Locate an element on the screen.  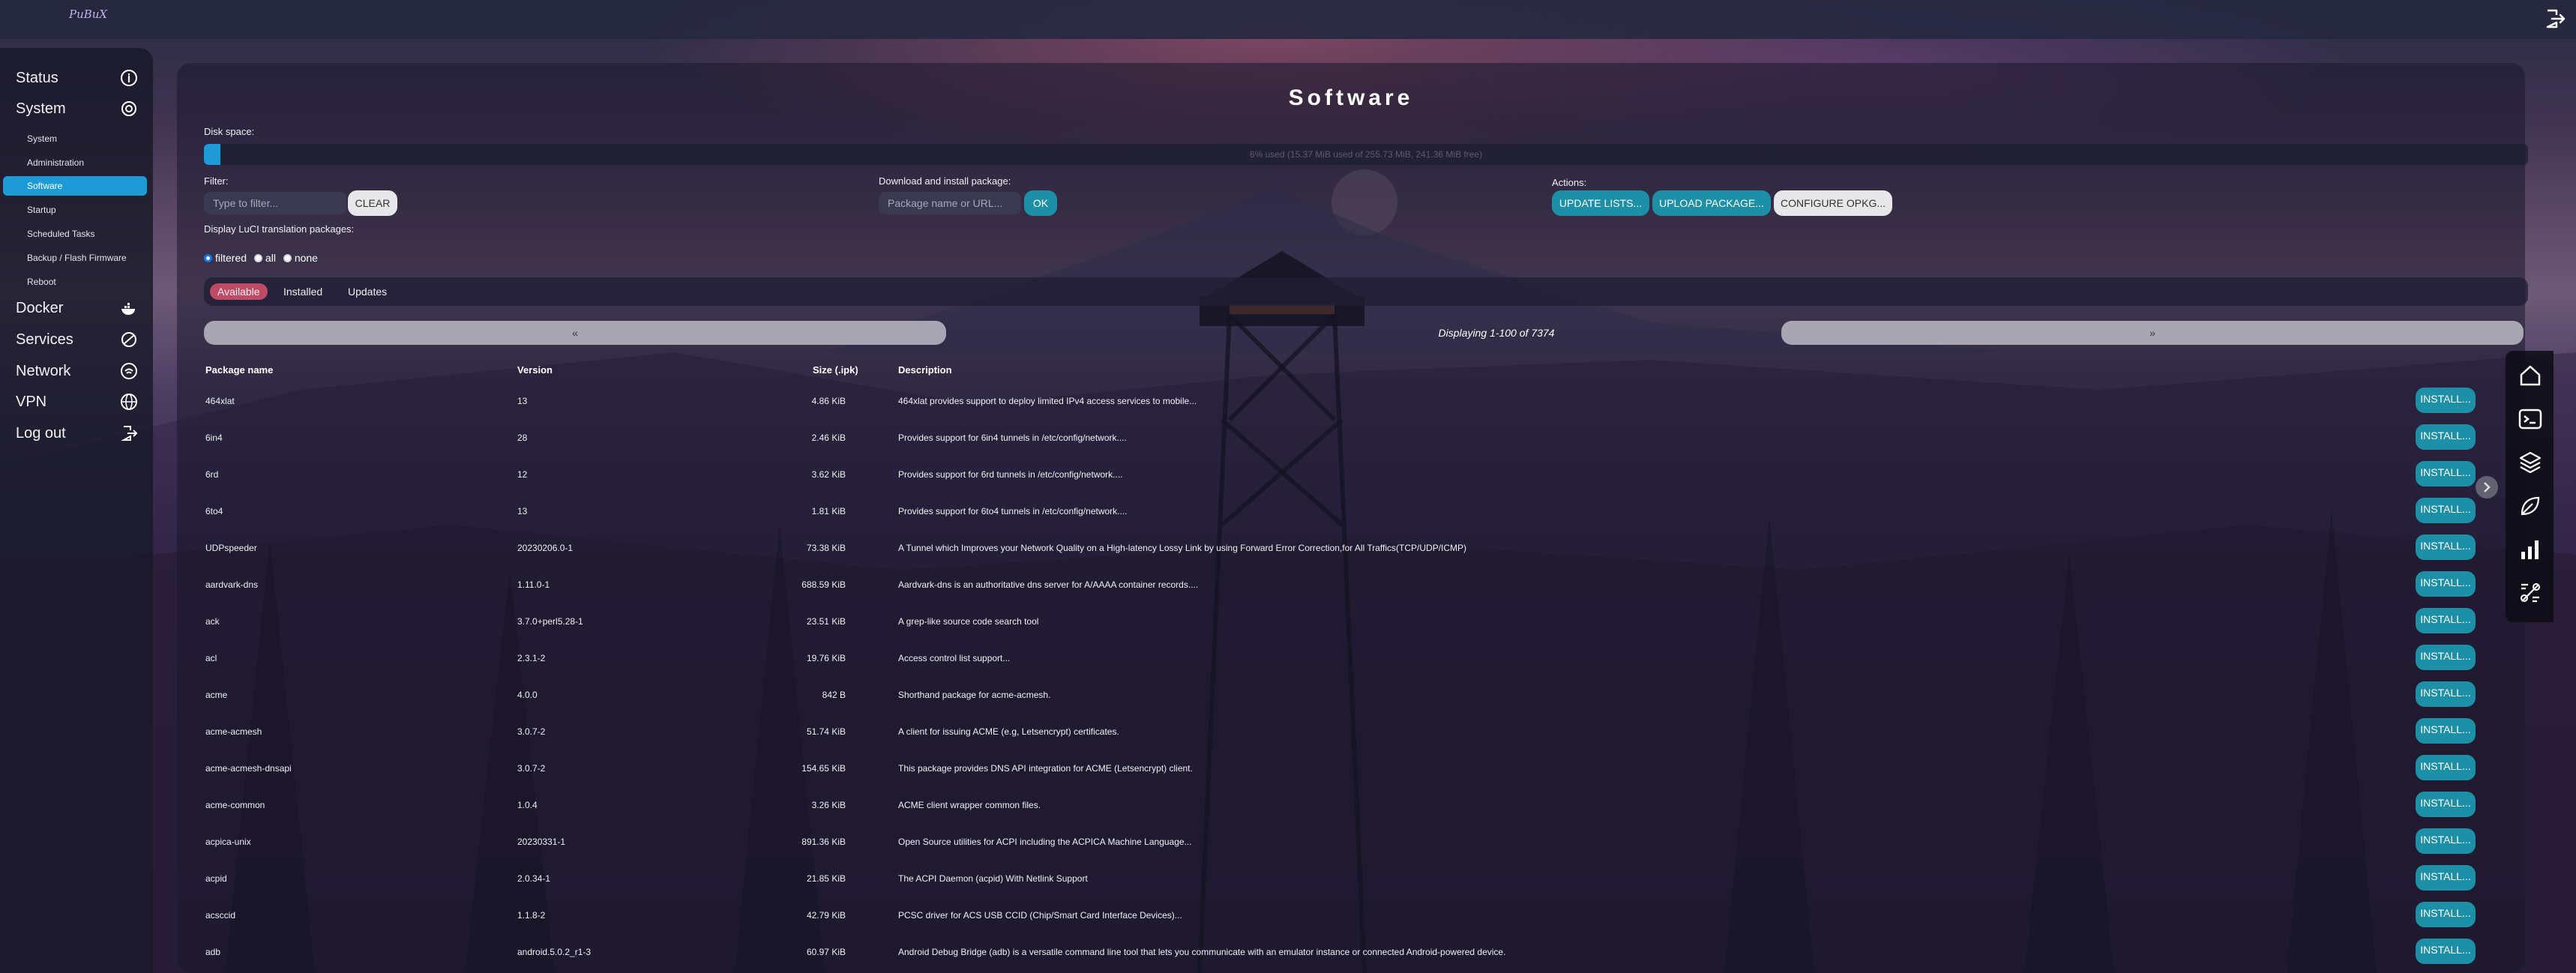
sidebar-item-logout: Log out is located at coordinates (76, 433).